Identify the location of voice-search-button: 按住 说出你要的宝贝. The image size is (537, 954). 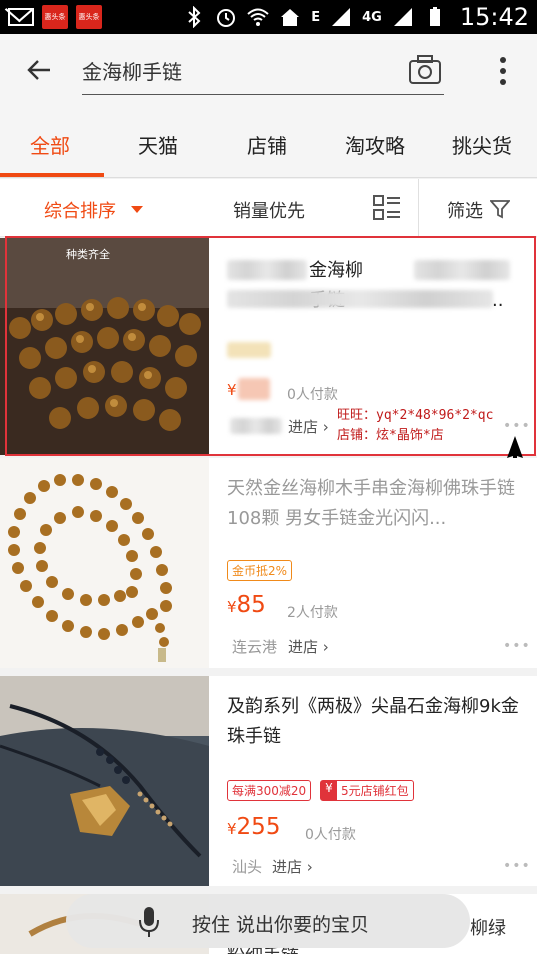
(268, 921).